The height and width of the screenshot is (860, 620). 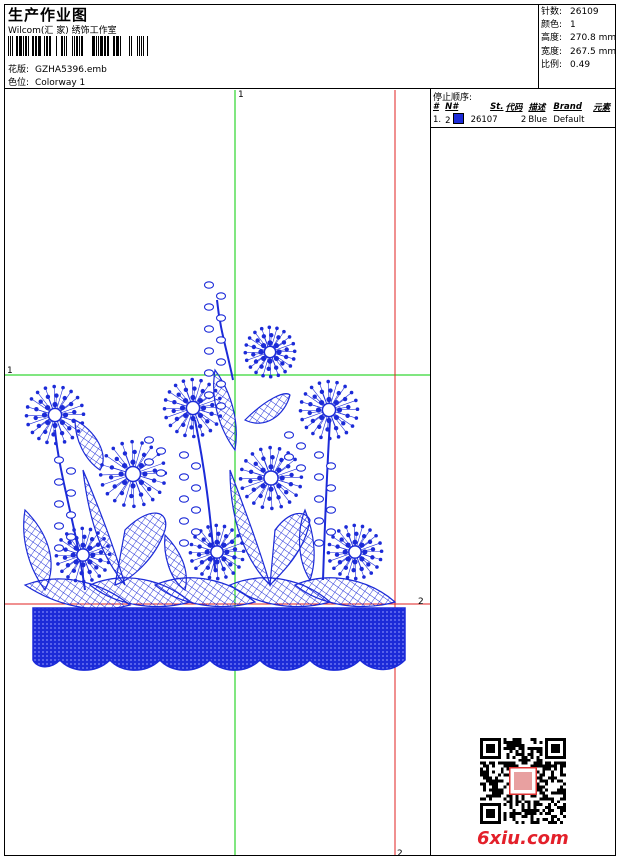 What do you see at coordinates (567, 107) in the screenshot?
I see `col-brand: Brand` at bounding box center [567, 107].